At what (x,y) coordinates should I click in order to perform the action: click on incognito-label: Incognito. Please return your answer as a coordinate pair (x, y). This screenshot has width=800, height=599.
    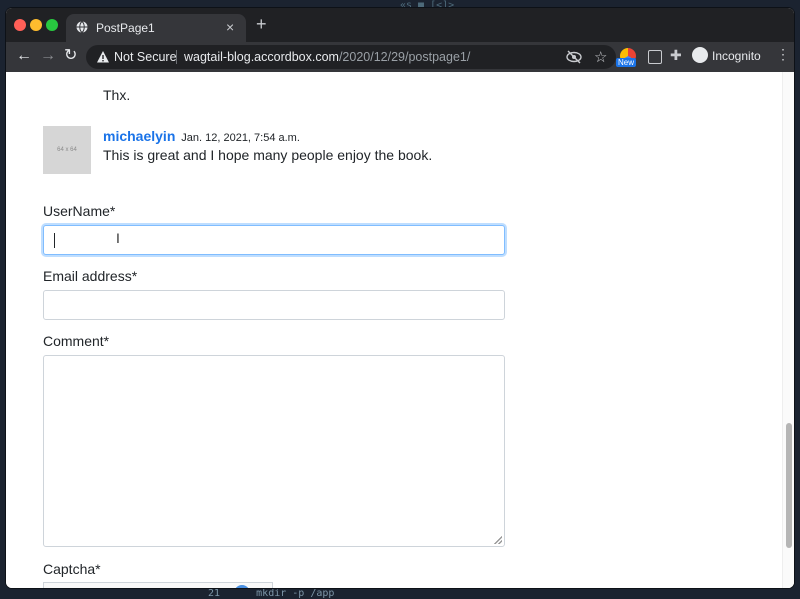
    Looking at the image, I should click on (736, 56).